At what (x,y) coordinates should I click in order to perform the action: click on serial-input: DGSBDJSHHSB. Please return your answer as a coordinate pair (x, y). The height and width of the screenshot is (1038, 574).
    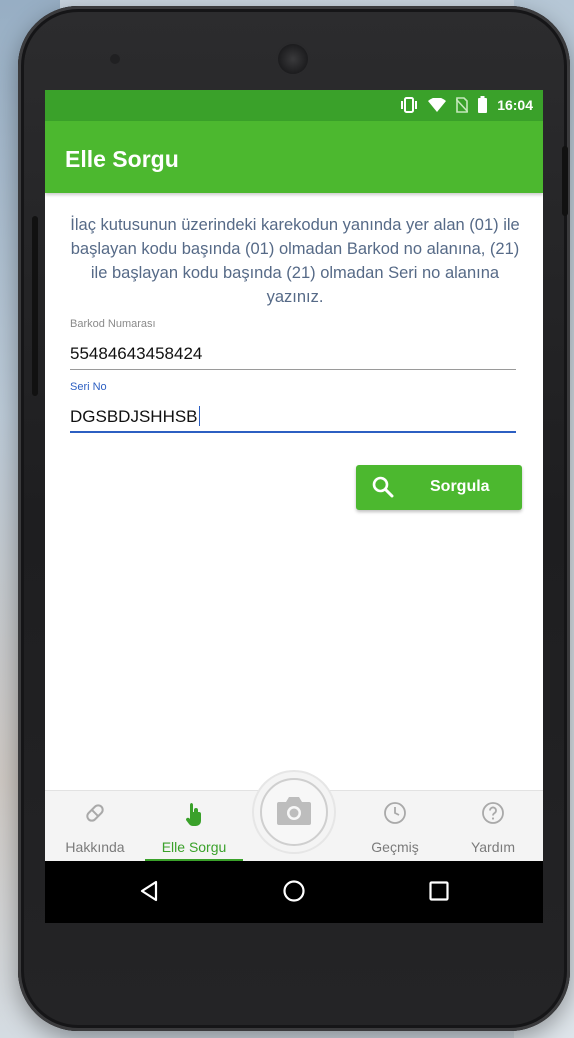
    Looking at the image, I should click on (293, 416).